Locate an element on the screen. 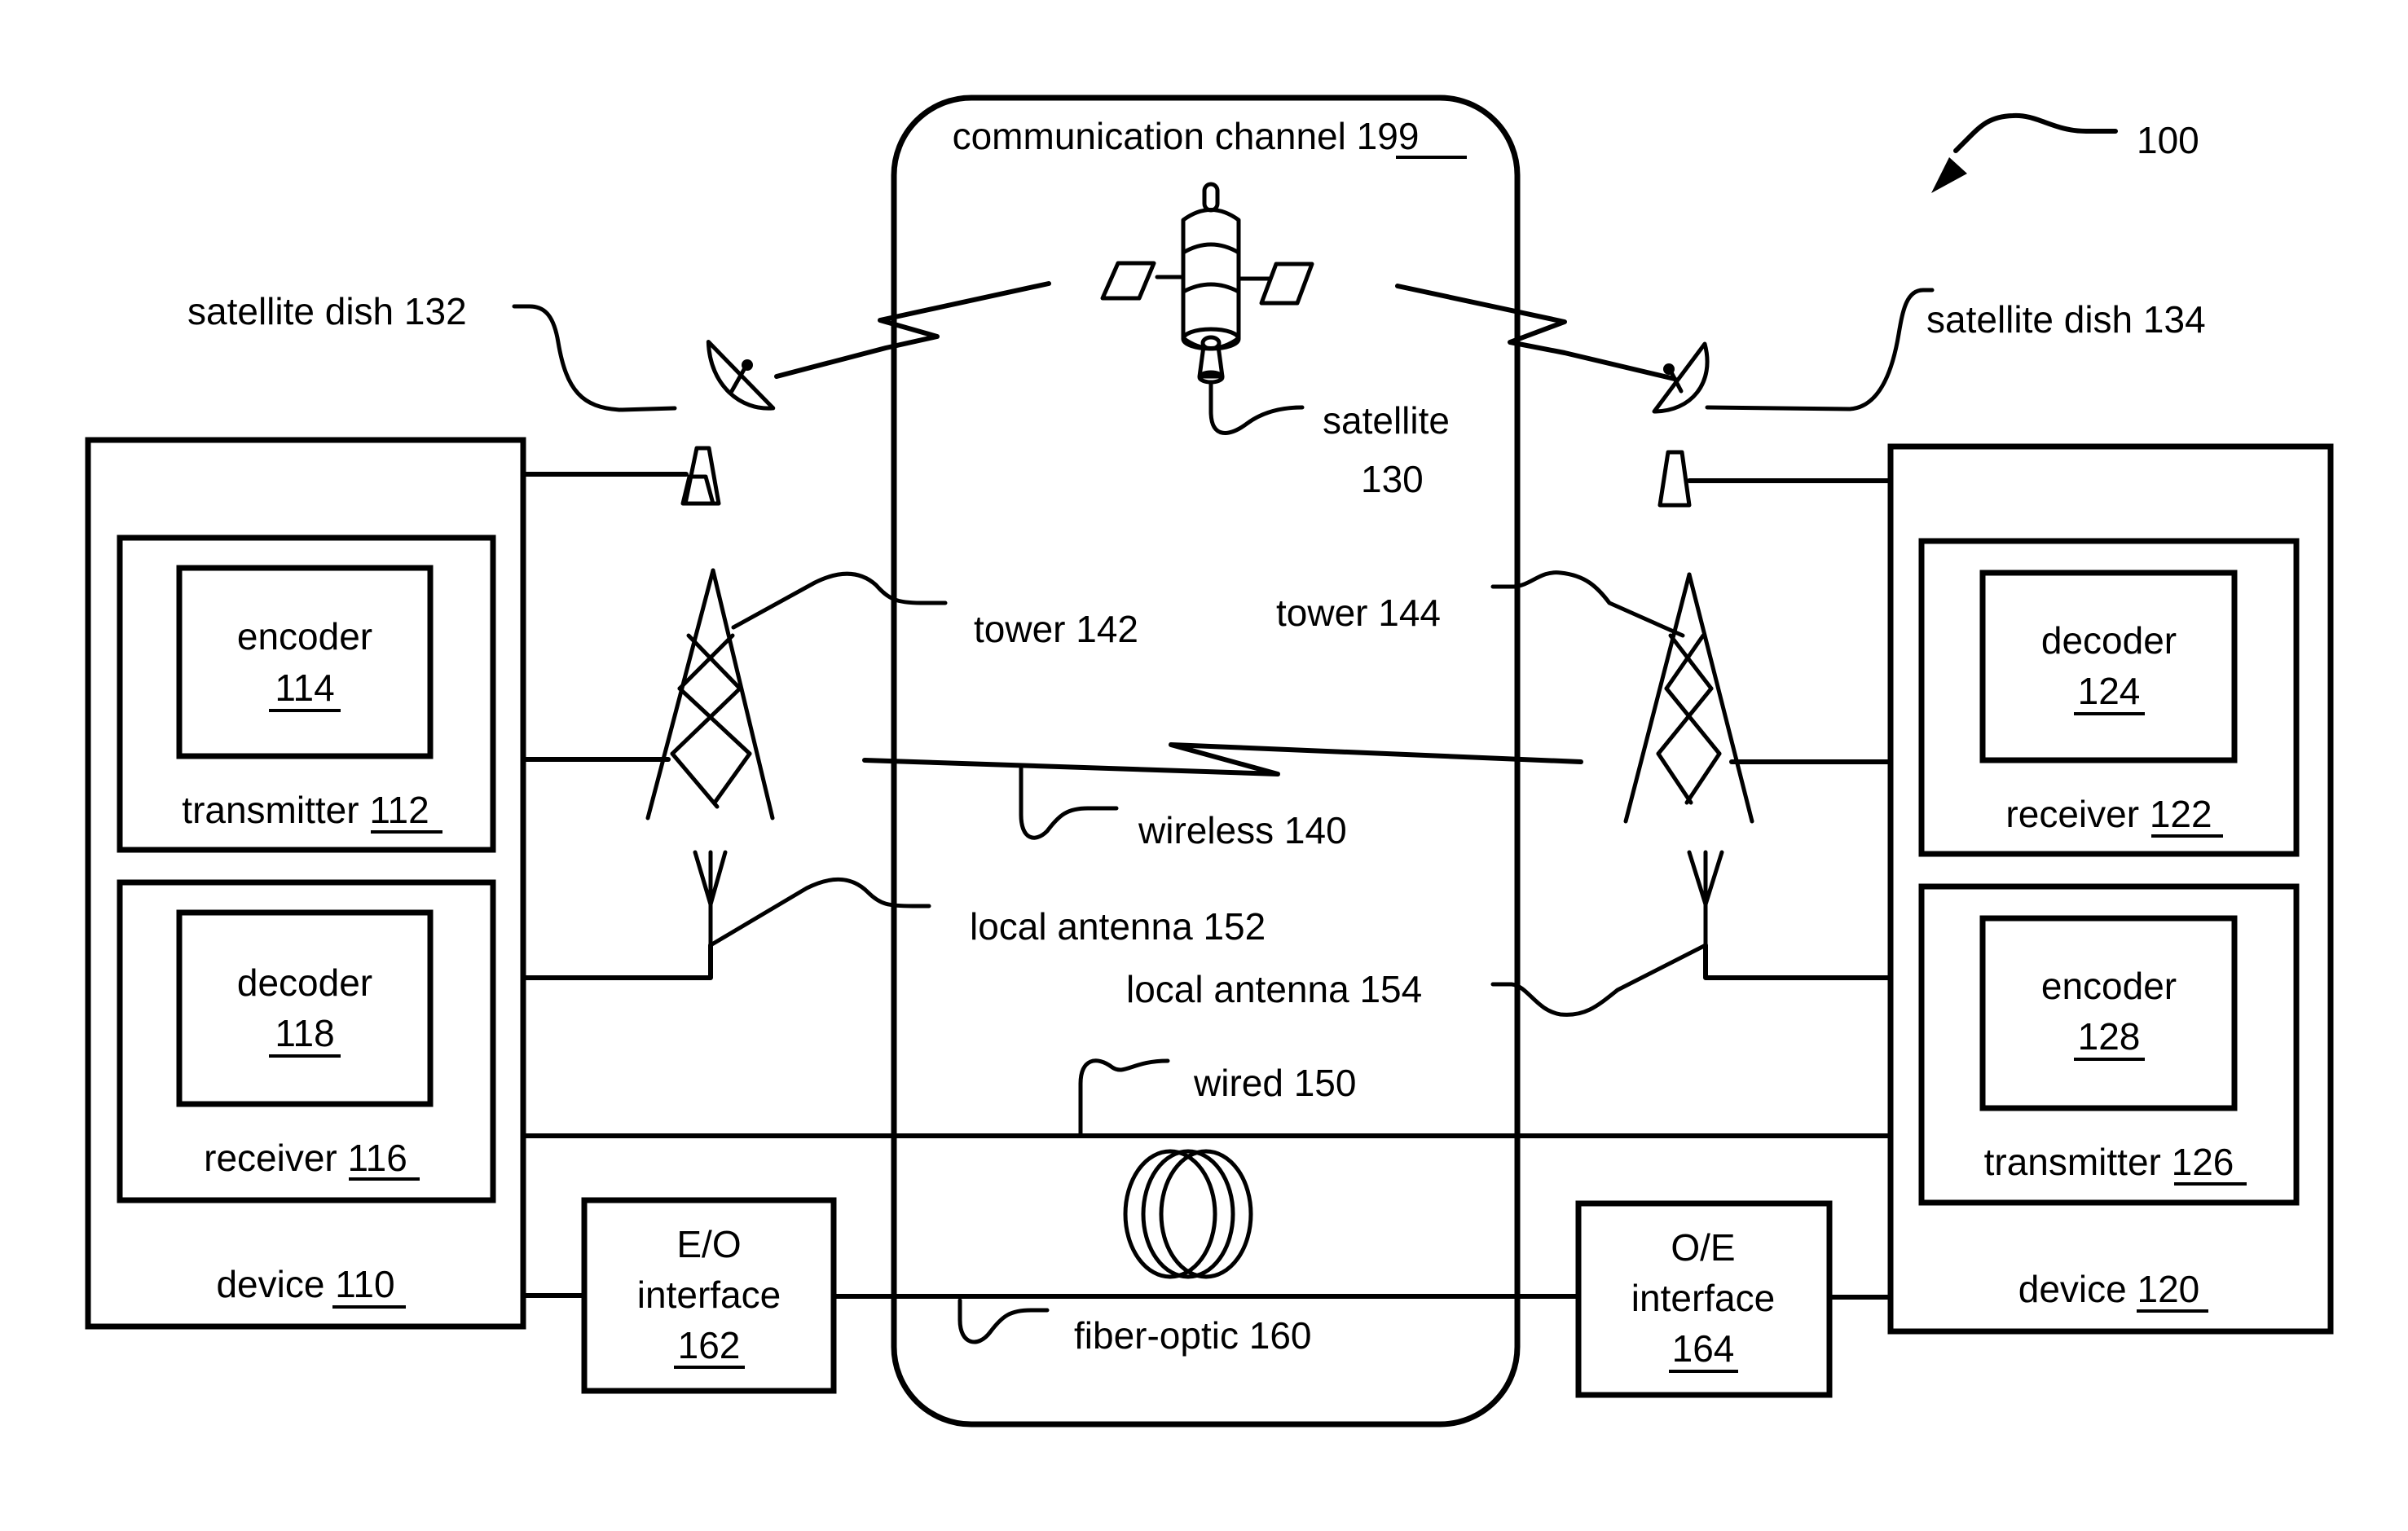  transmitter-126-label: transmitter 126 is located at coordinates (2109, 1162).